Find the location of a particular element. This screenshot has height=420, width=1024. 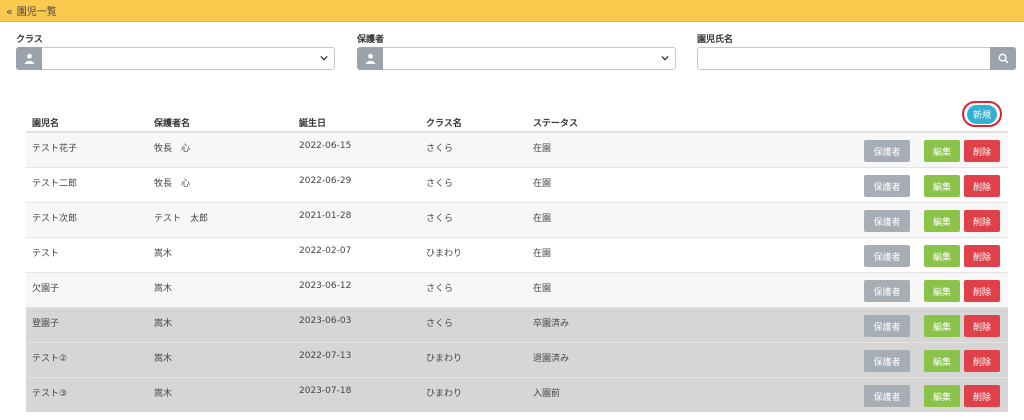

table-row: 欠園子 嵩木 2023-06-12 さくら 在園 保護者 編集 削除 is located at coordinates (517, 289).